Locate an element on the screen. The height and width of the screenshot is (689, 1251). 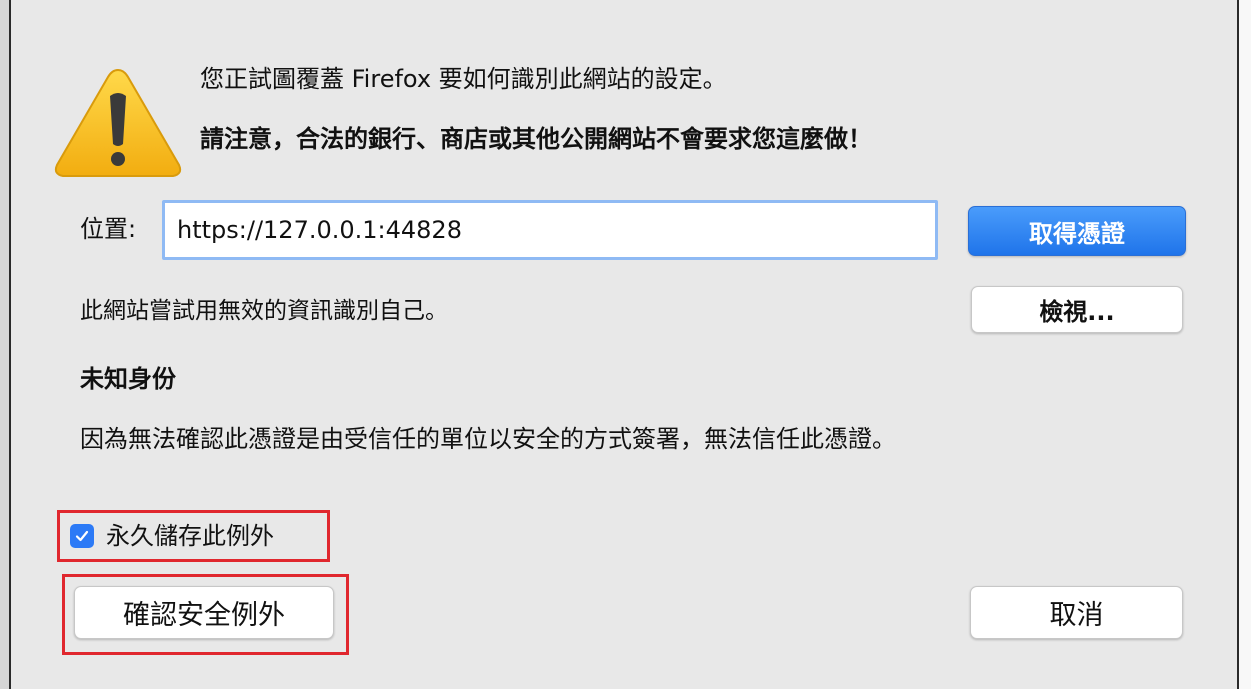
get-certificate-button: 取得憑證 is located at coordinates (1077, 231).